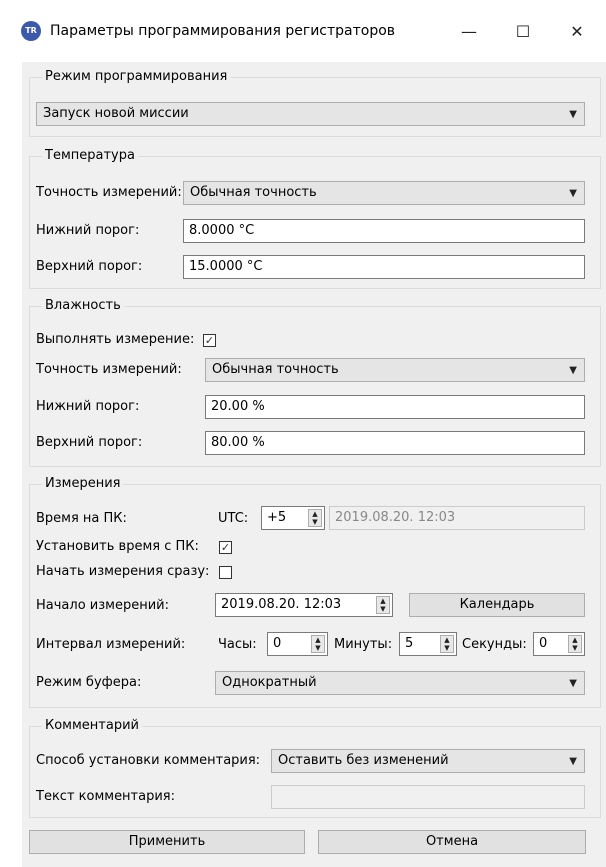  Describe the element at coordinates (452, 842) in the screenshot. I see `cancel-button: Отмена` at that location.